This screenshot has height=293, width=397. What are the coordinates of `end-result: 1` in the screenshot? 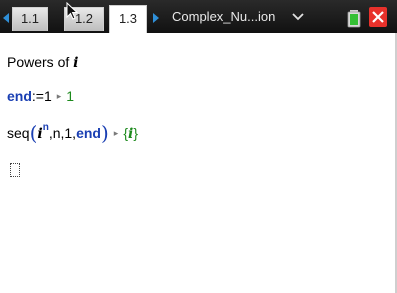 It's located at (70, 96).